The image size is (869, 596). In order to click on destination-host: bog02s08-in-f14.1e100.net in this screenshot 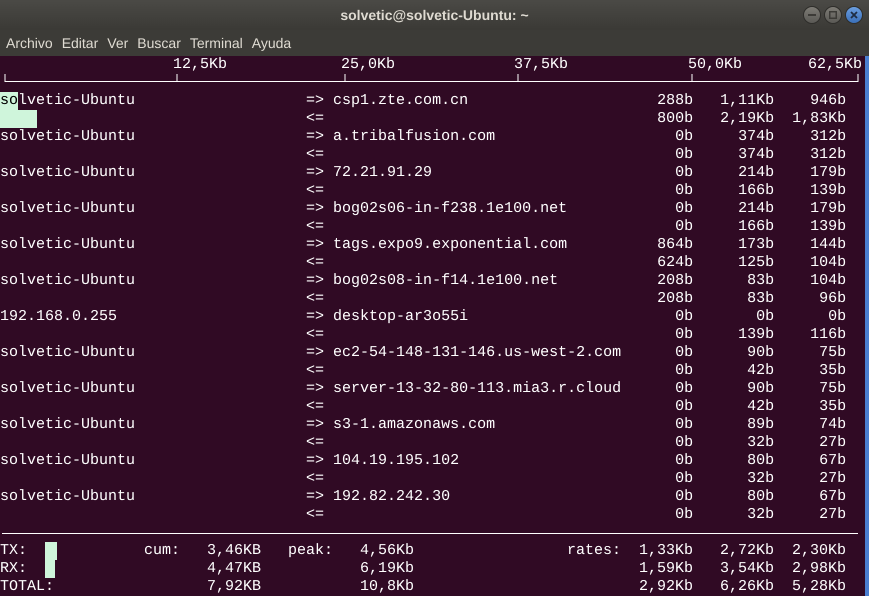, I will do `click(445, 281)`.